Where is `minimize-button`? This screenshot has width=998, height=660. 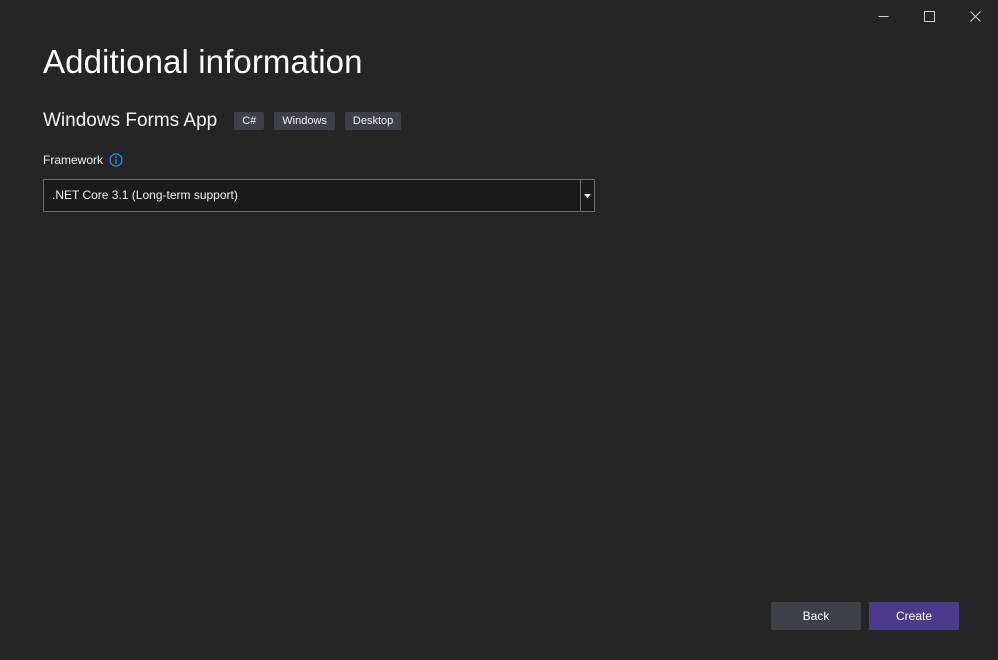
minimize-button is located at coordinates (883, 16).